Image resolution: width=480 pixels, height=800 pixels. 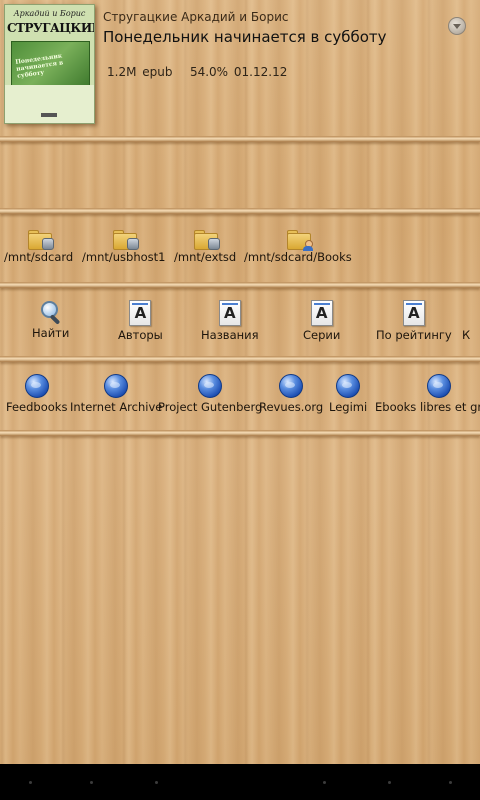 I want to click on cover-art-text: Понедельник начинается в субботу, so click(x=39, y=66).